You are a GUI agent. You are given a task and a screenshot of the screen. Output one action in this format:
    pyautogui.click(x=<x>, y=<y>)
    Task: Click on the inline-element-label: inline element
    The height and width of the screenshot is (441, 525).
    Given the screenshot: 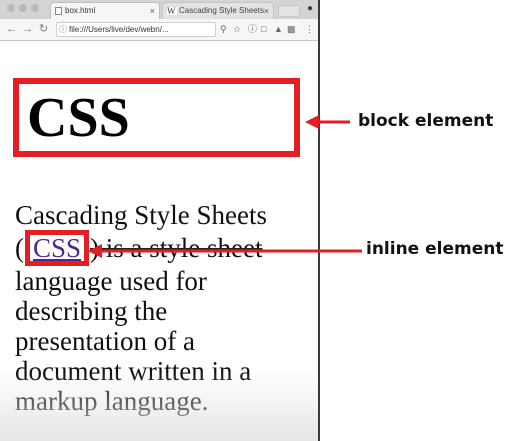 What is the action you would take?
    pyautogui.click(x=435, y=249)
    